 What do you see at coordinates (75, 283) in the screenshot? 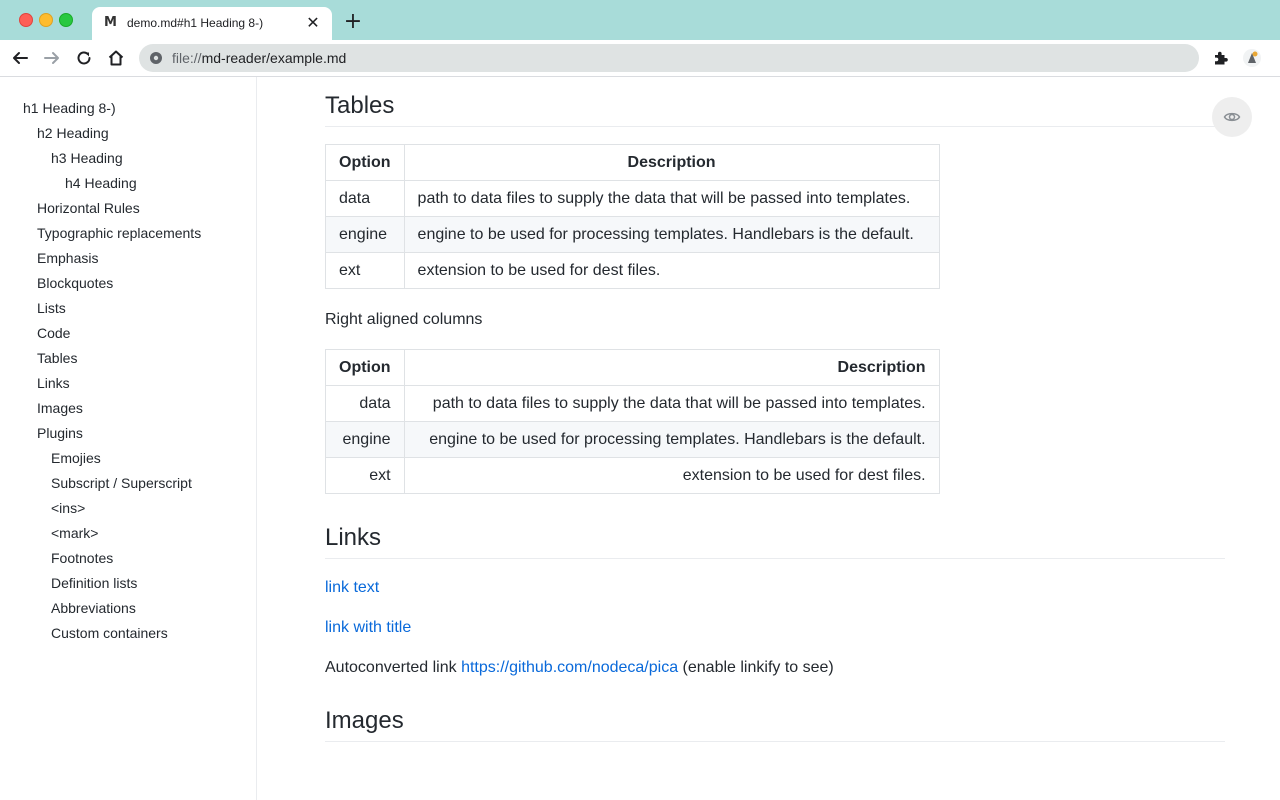
I see `toc-item-blockquotes: Blockquotes` at bounding box center [75, 283].